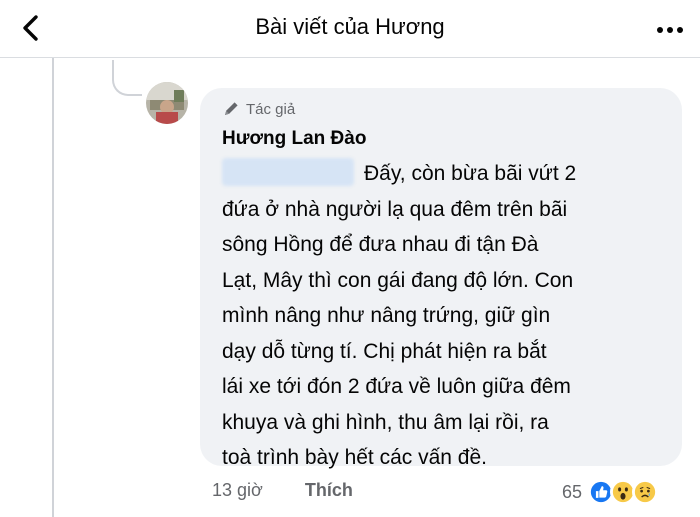 The width and height of the screenshot is (700, 517). I want to click on author-badge: Tác giả, so click(258, 109).